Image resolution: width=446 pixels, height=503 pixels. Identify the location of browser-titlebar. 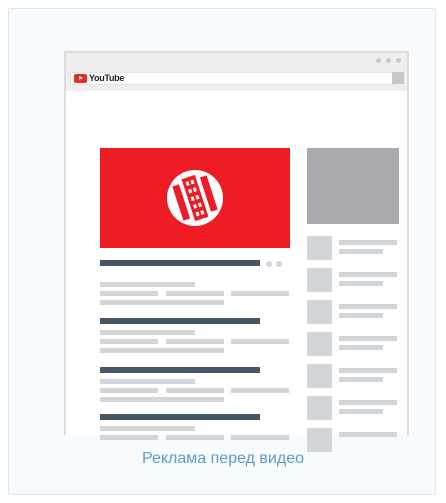
(236, 61).